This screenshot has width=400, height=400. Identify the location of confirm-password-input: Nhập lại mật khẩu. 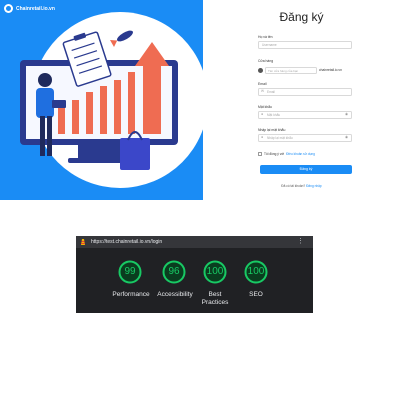
(305, 138).